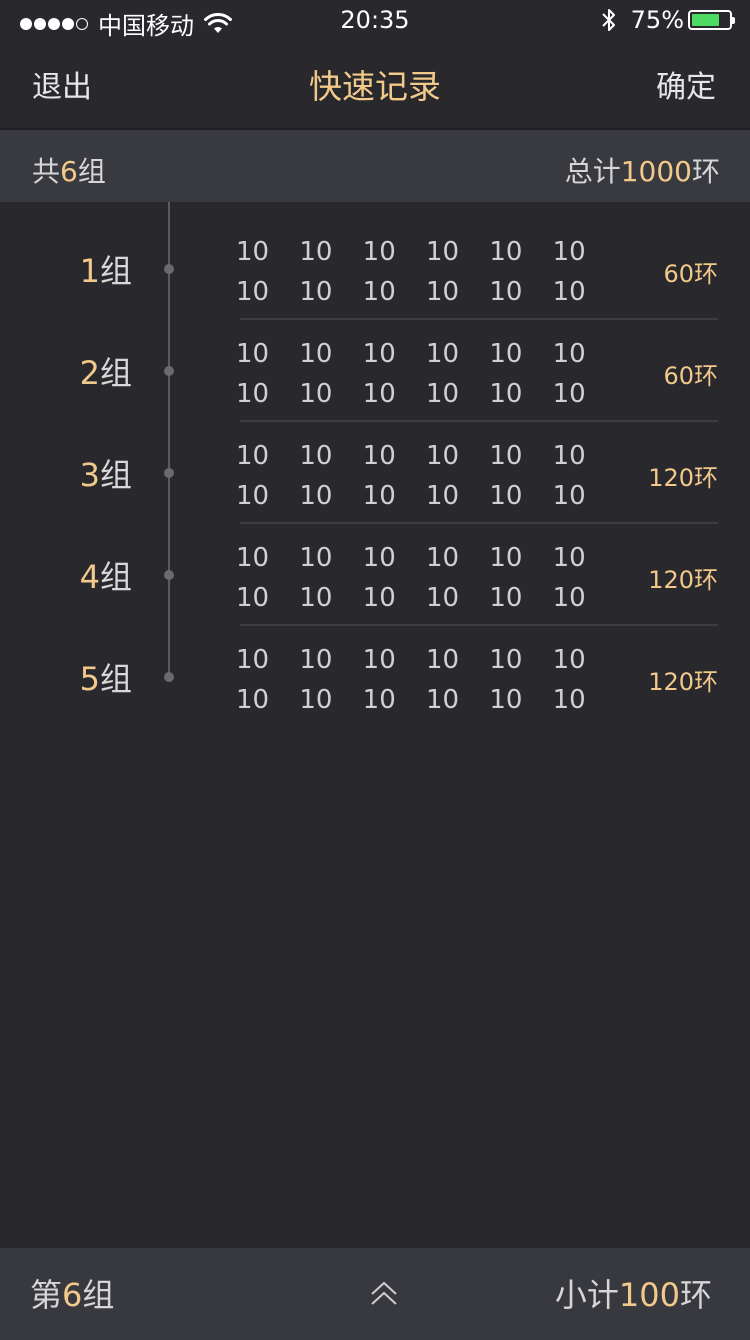 This screenshot has height=1340, width=750. What do you see at coordinates (649, 1295) in the screenshot?
I see `subtotal-value: 100` at bounding box center [649, 1295].